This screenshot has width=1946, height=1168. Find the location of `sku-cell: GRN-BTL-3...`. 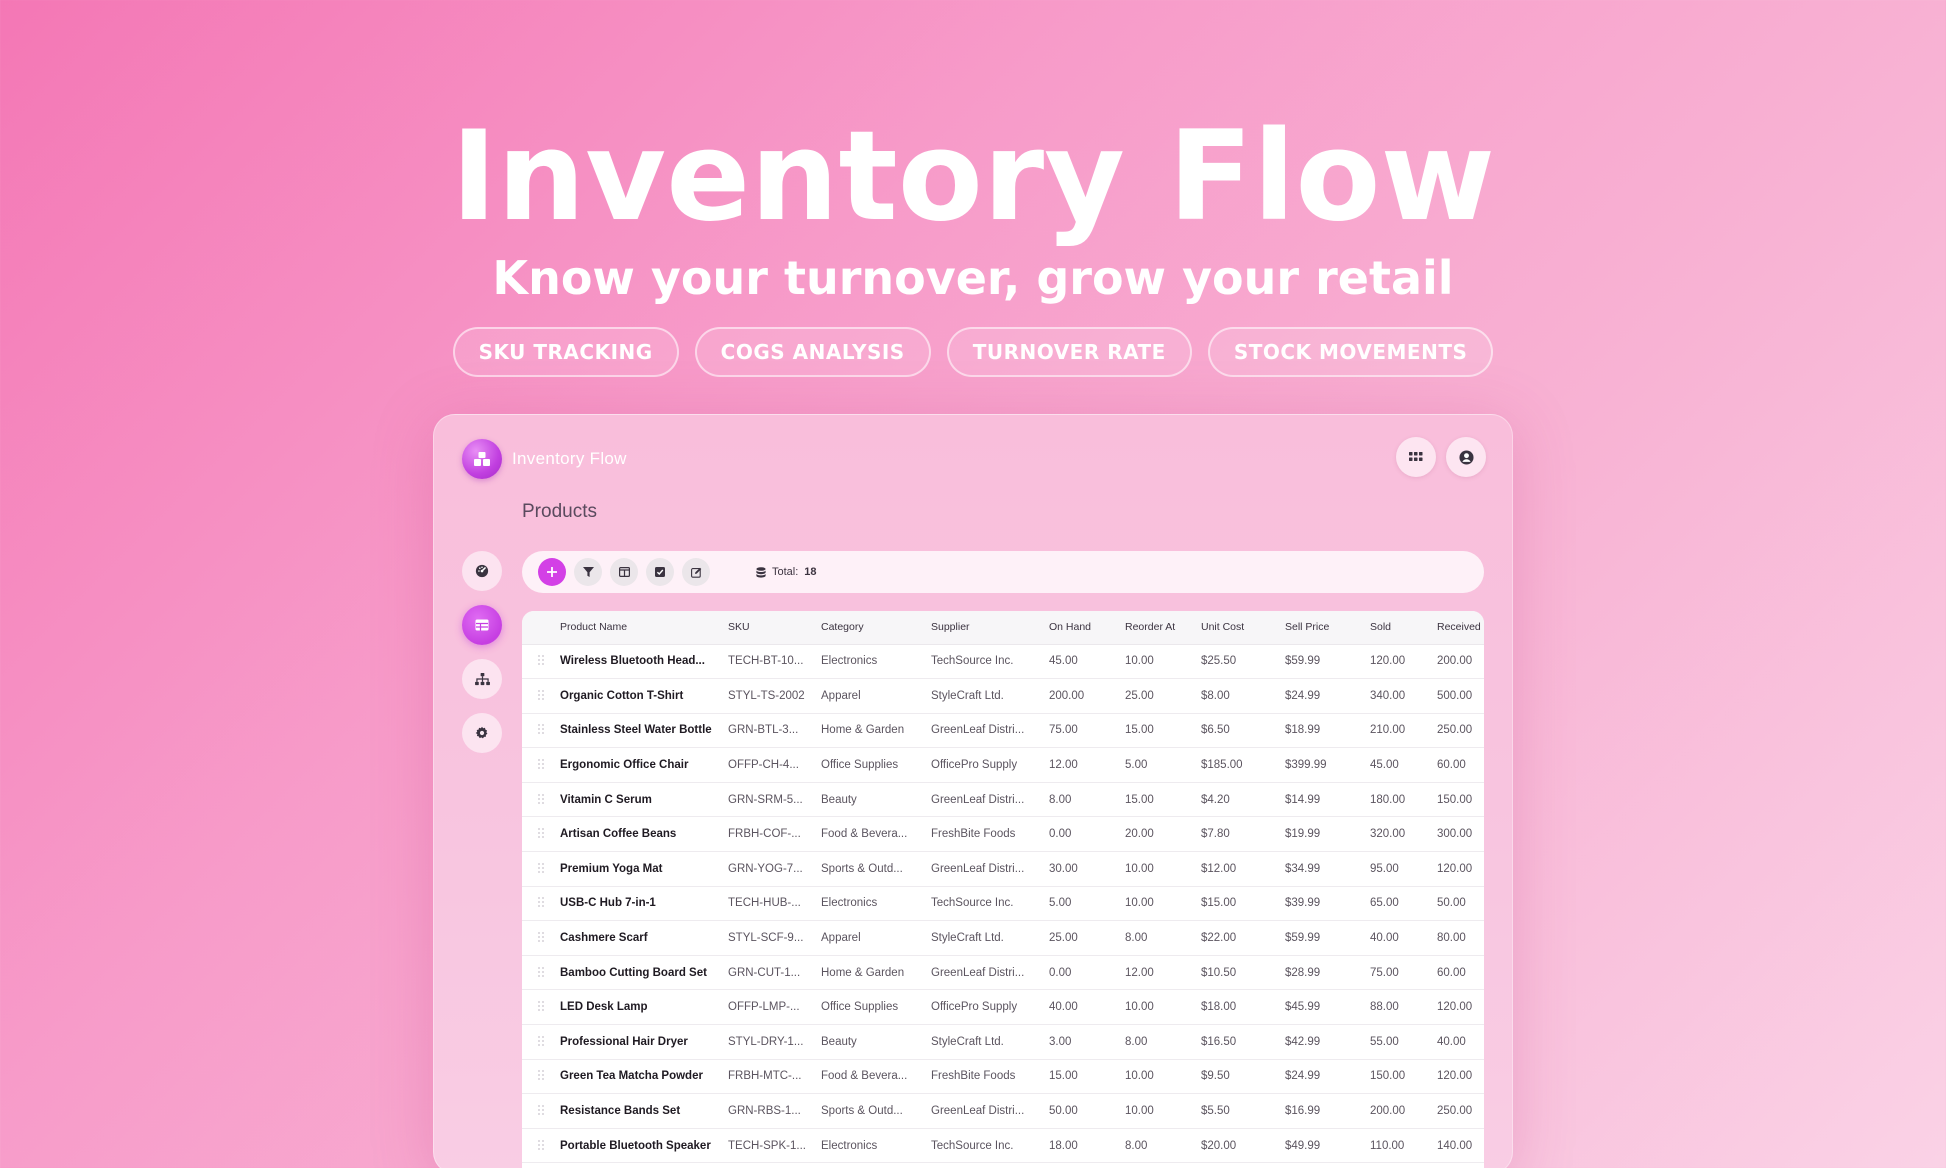

sku-cell: GRN-BTL-3... is located at coordinates (774, 731).